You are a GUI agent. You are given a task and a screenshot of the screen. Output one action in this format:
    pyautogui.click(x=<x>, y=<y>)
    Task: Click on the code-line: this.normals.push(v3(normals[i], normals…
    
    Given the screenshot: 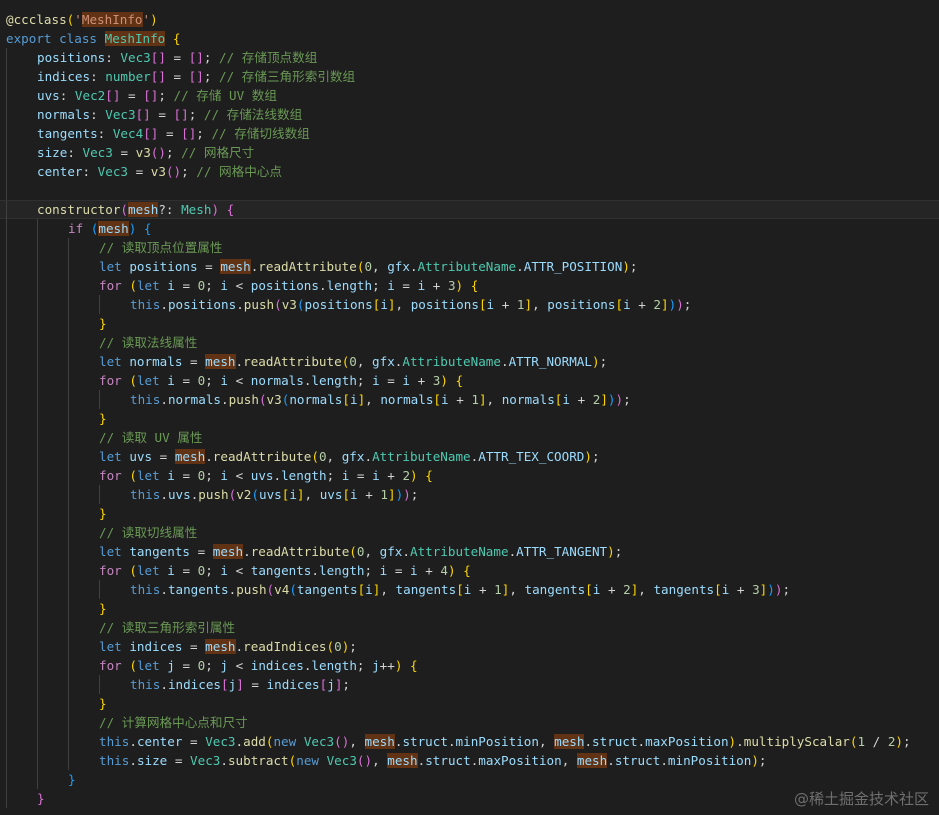 What is the action you would take?
    pyautogui.click(x=472, y=399)
    